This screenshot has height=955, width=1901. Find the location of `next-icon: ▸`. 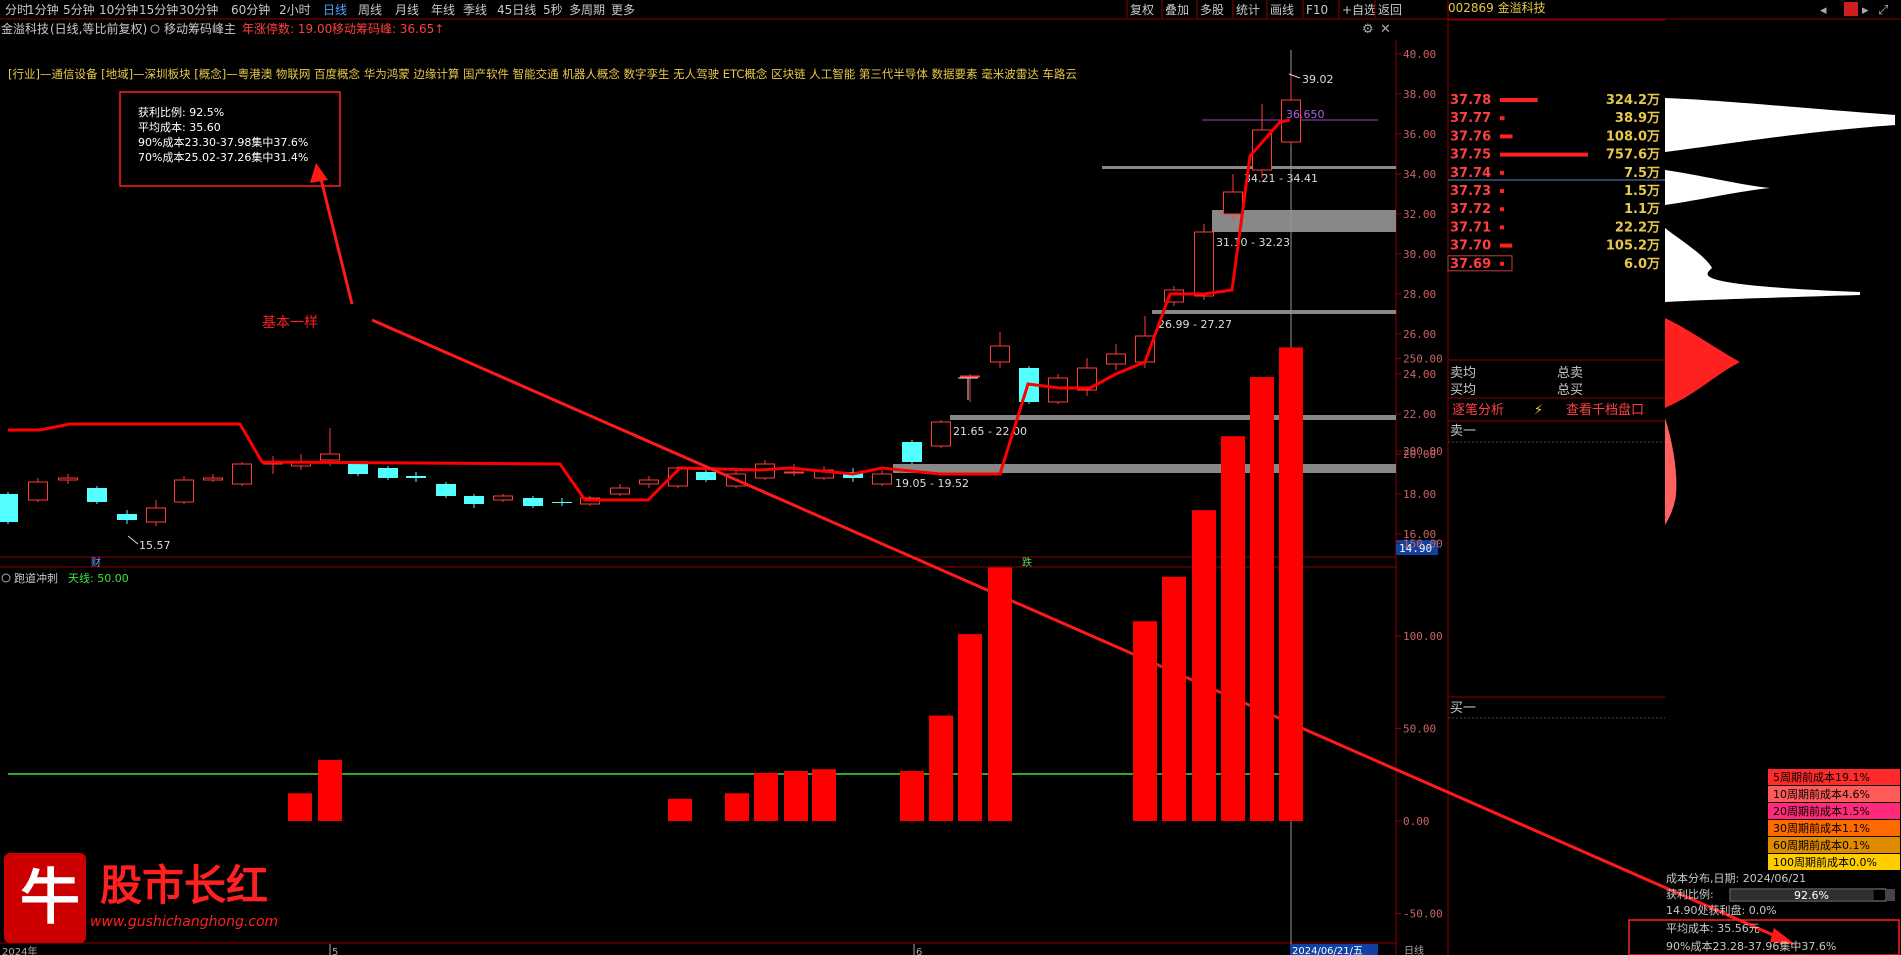

next-icon: ▸ is located at coordinates (1865, 10).